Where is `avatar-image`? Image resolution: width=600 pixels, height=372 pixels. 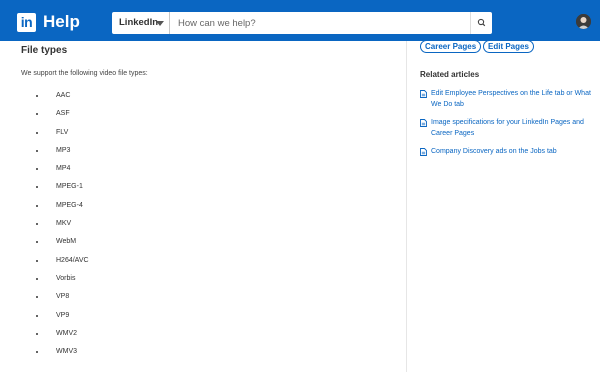
avatar-image is located at coordinates (583, 21).